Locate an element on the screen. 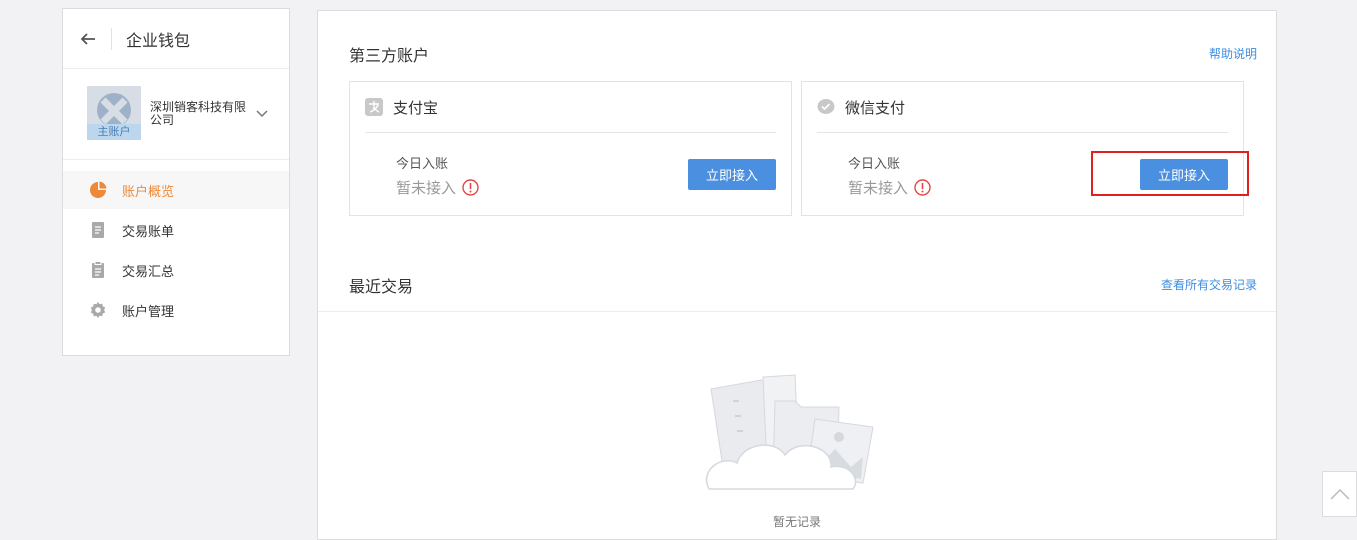  sidebar-item-label: 交易账单 is located at coordinates (148, 232).